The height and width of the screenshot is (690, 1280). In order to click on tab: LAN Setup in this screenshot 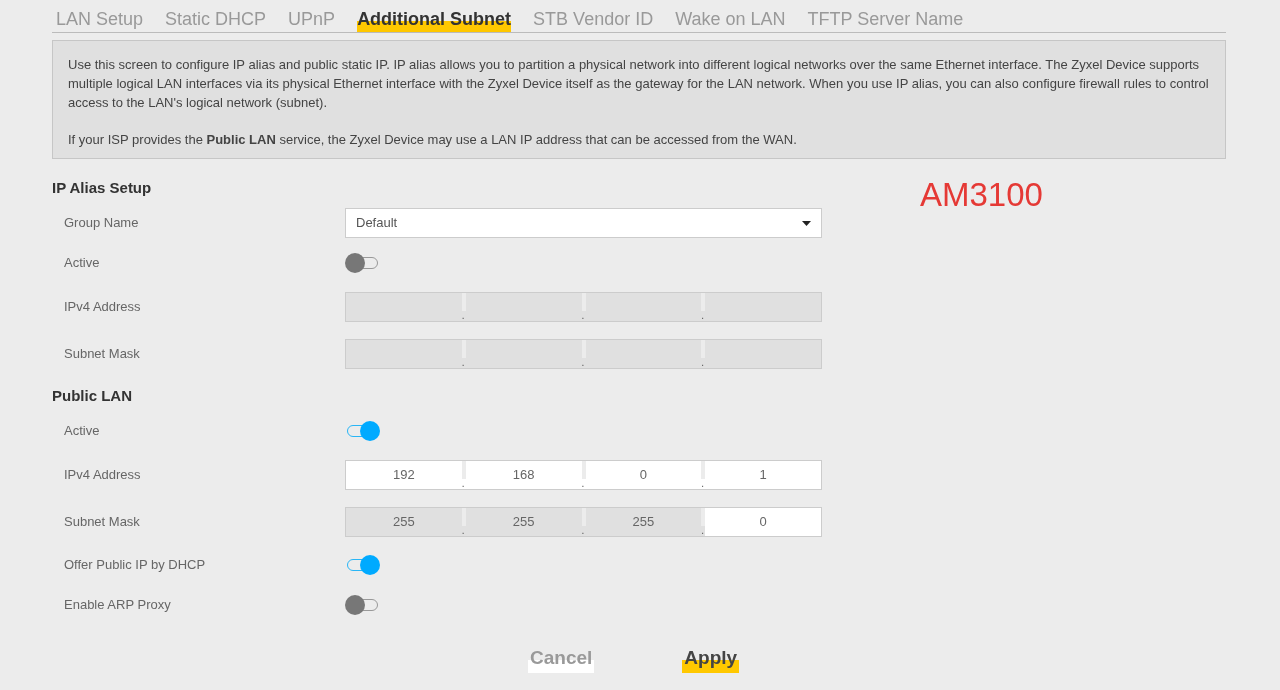, I will do `click(100, 20)`.